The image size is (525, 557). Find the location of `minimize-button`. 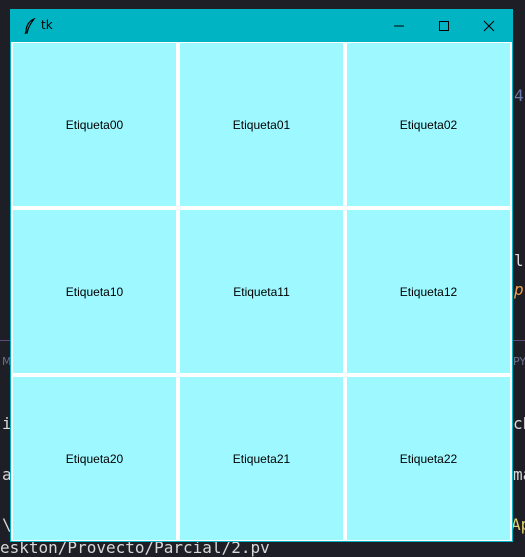

minimize-button is located at coordinates (399, 26).